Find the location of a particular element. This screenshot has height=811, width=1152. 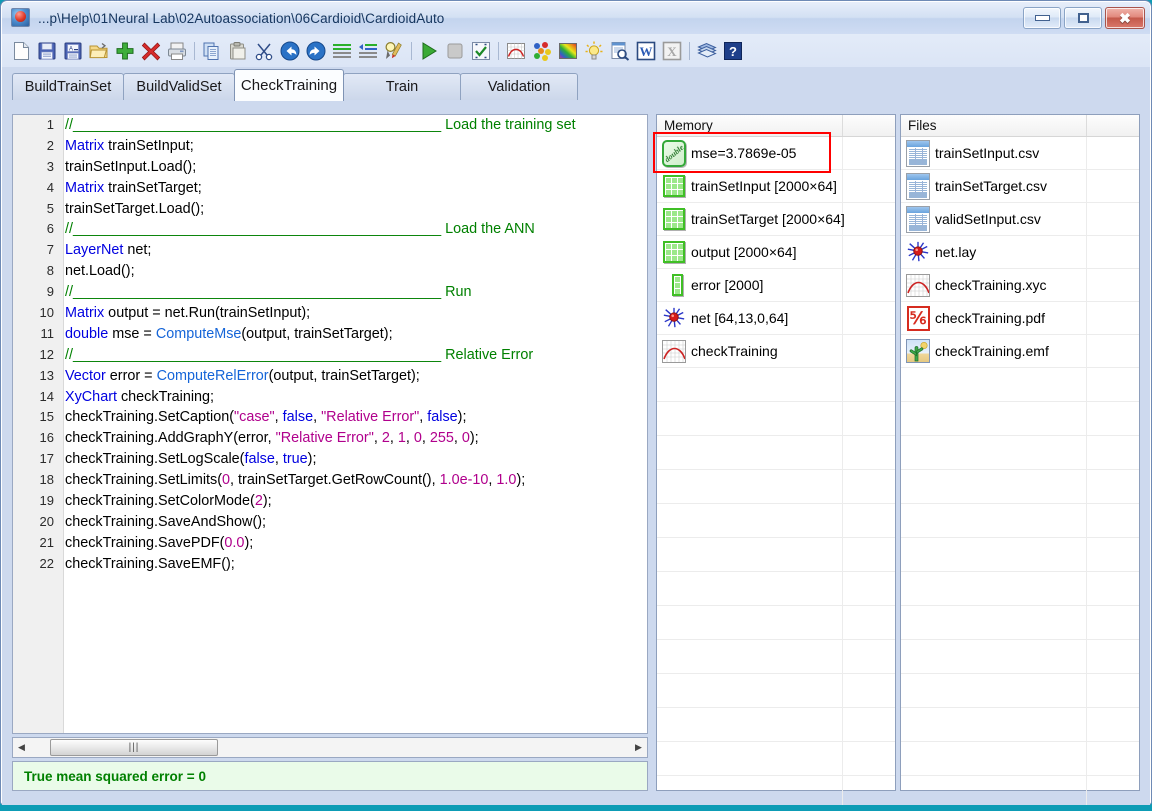

memory-row-main-cell: output [2000×64] is located at coordinates (750, 252).